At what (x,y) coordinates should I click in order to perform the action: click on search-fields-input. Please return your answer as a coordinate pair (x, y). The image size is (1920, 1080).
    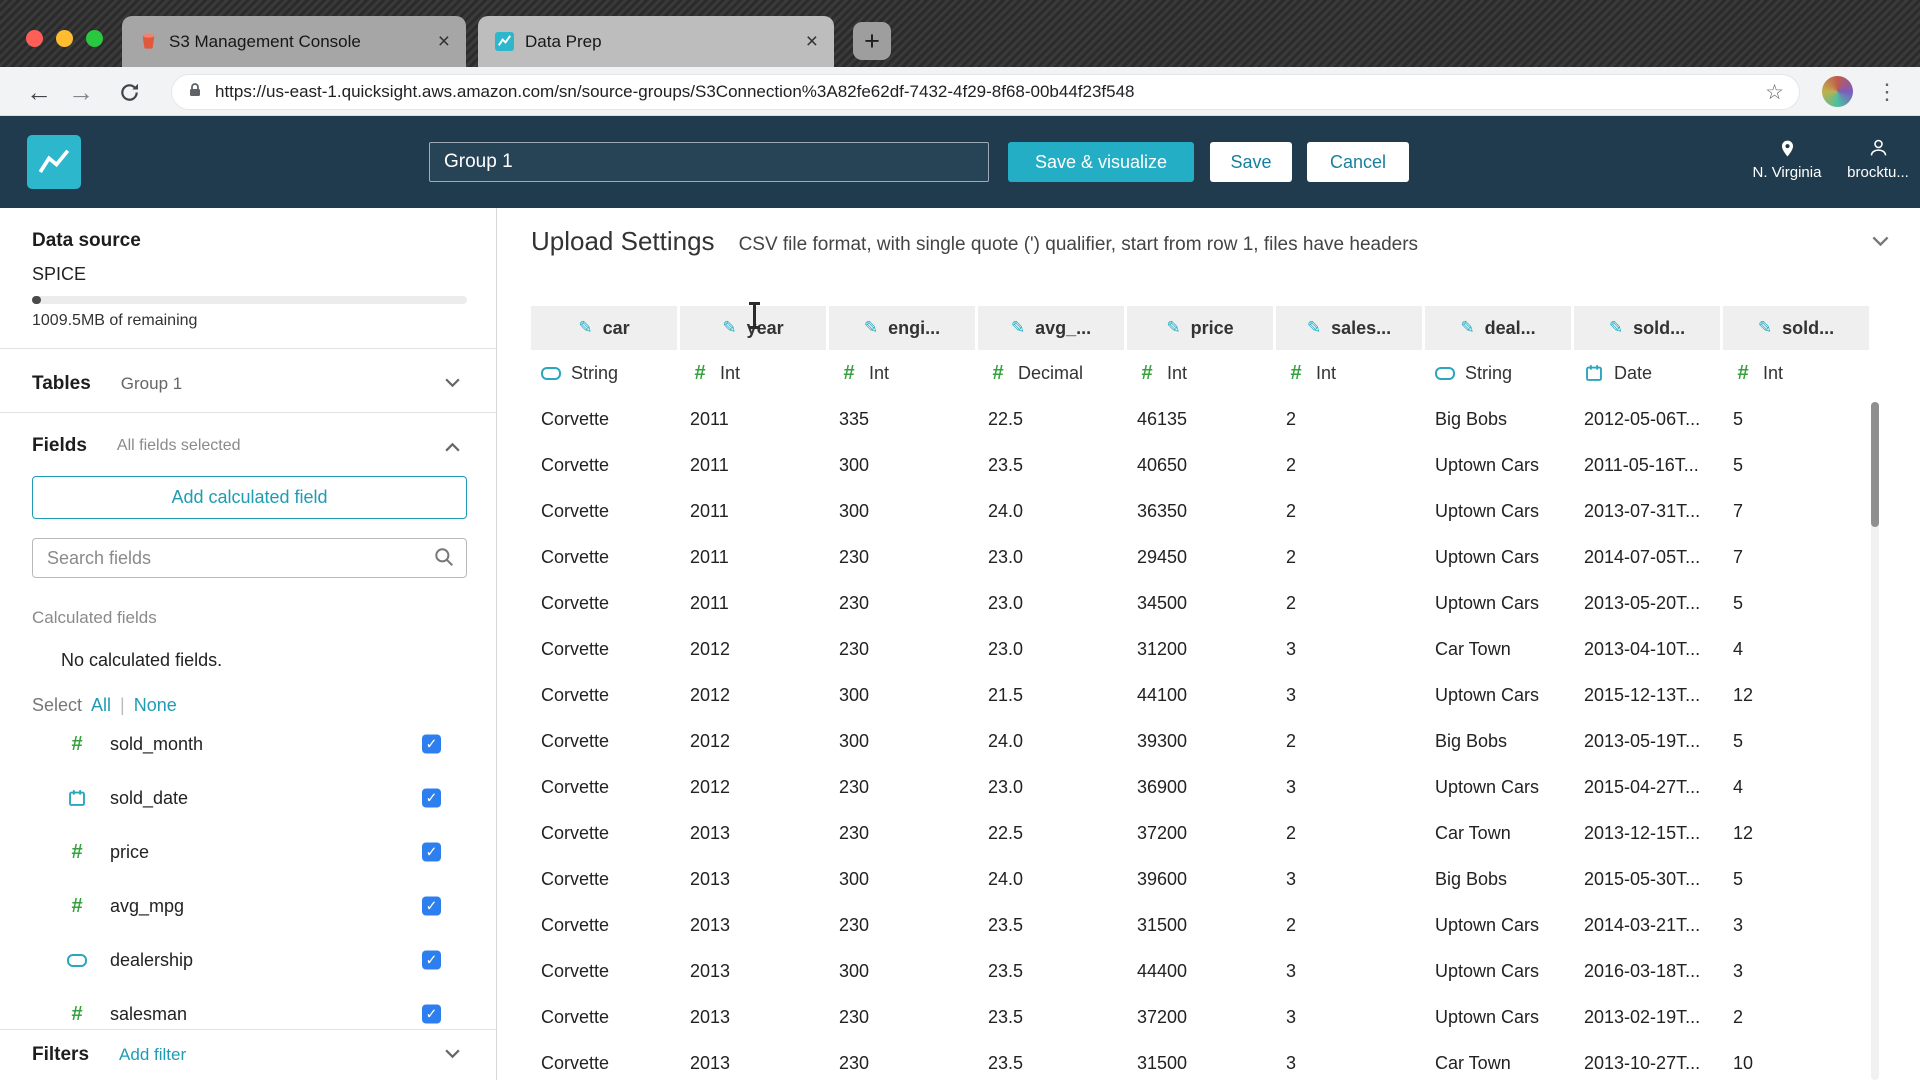
    Looking at the image, I should click on (249, 558).